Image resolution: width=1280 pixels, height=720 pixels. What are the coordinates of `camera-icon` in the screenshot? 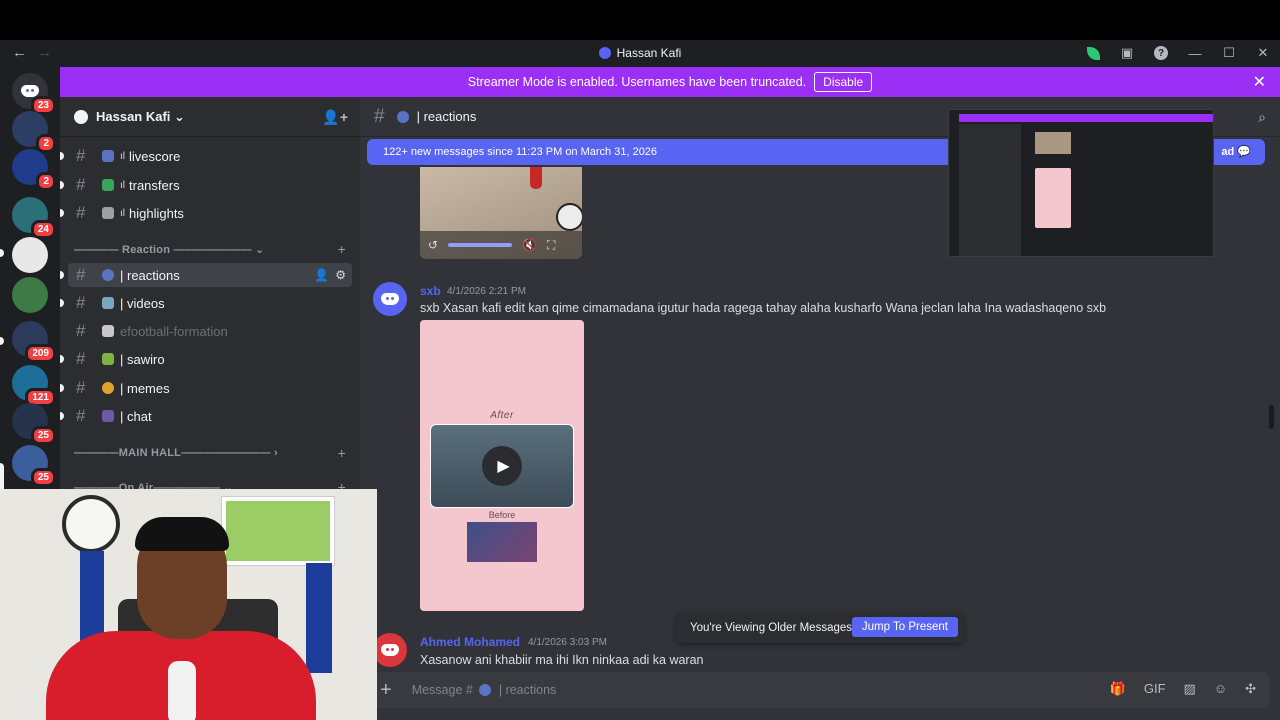 It's located at (108, 213).